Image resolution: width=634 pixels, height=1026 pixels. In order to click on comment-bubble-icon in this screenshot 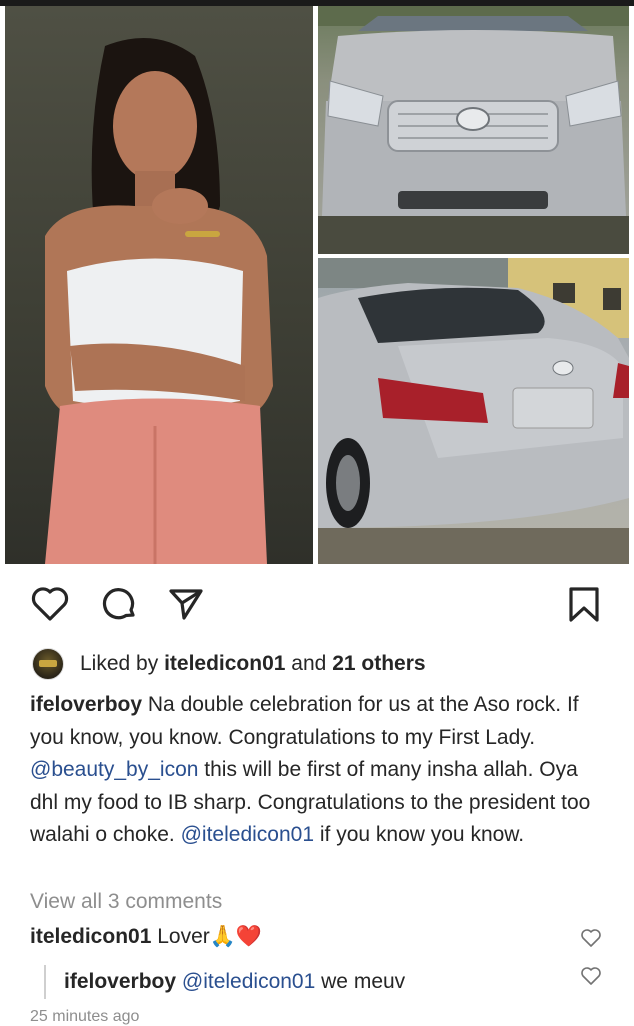, I will do `click(118, 604)`.